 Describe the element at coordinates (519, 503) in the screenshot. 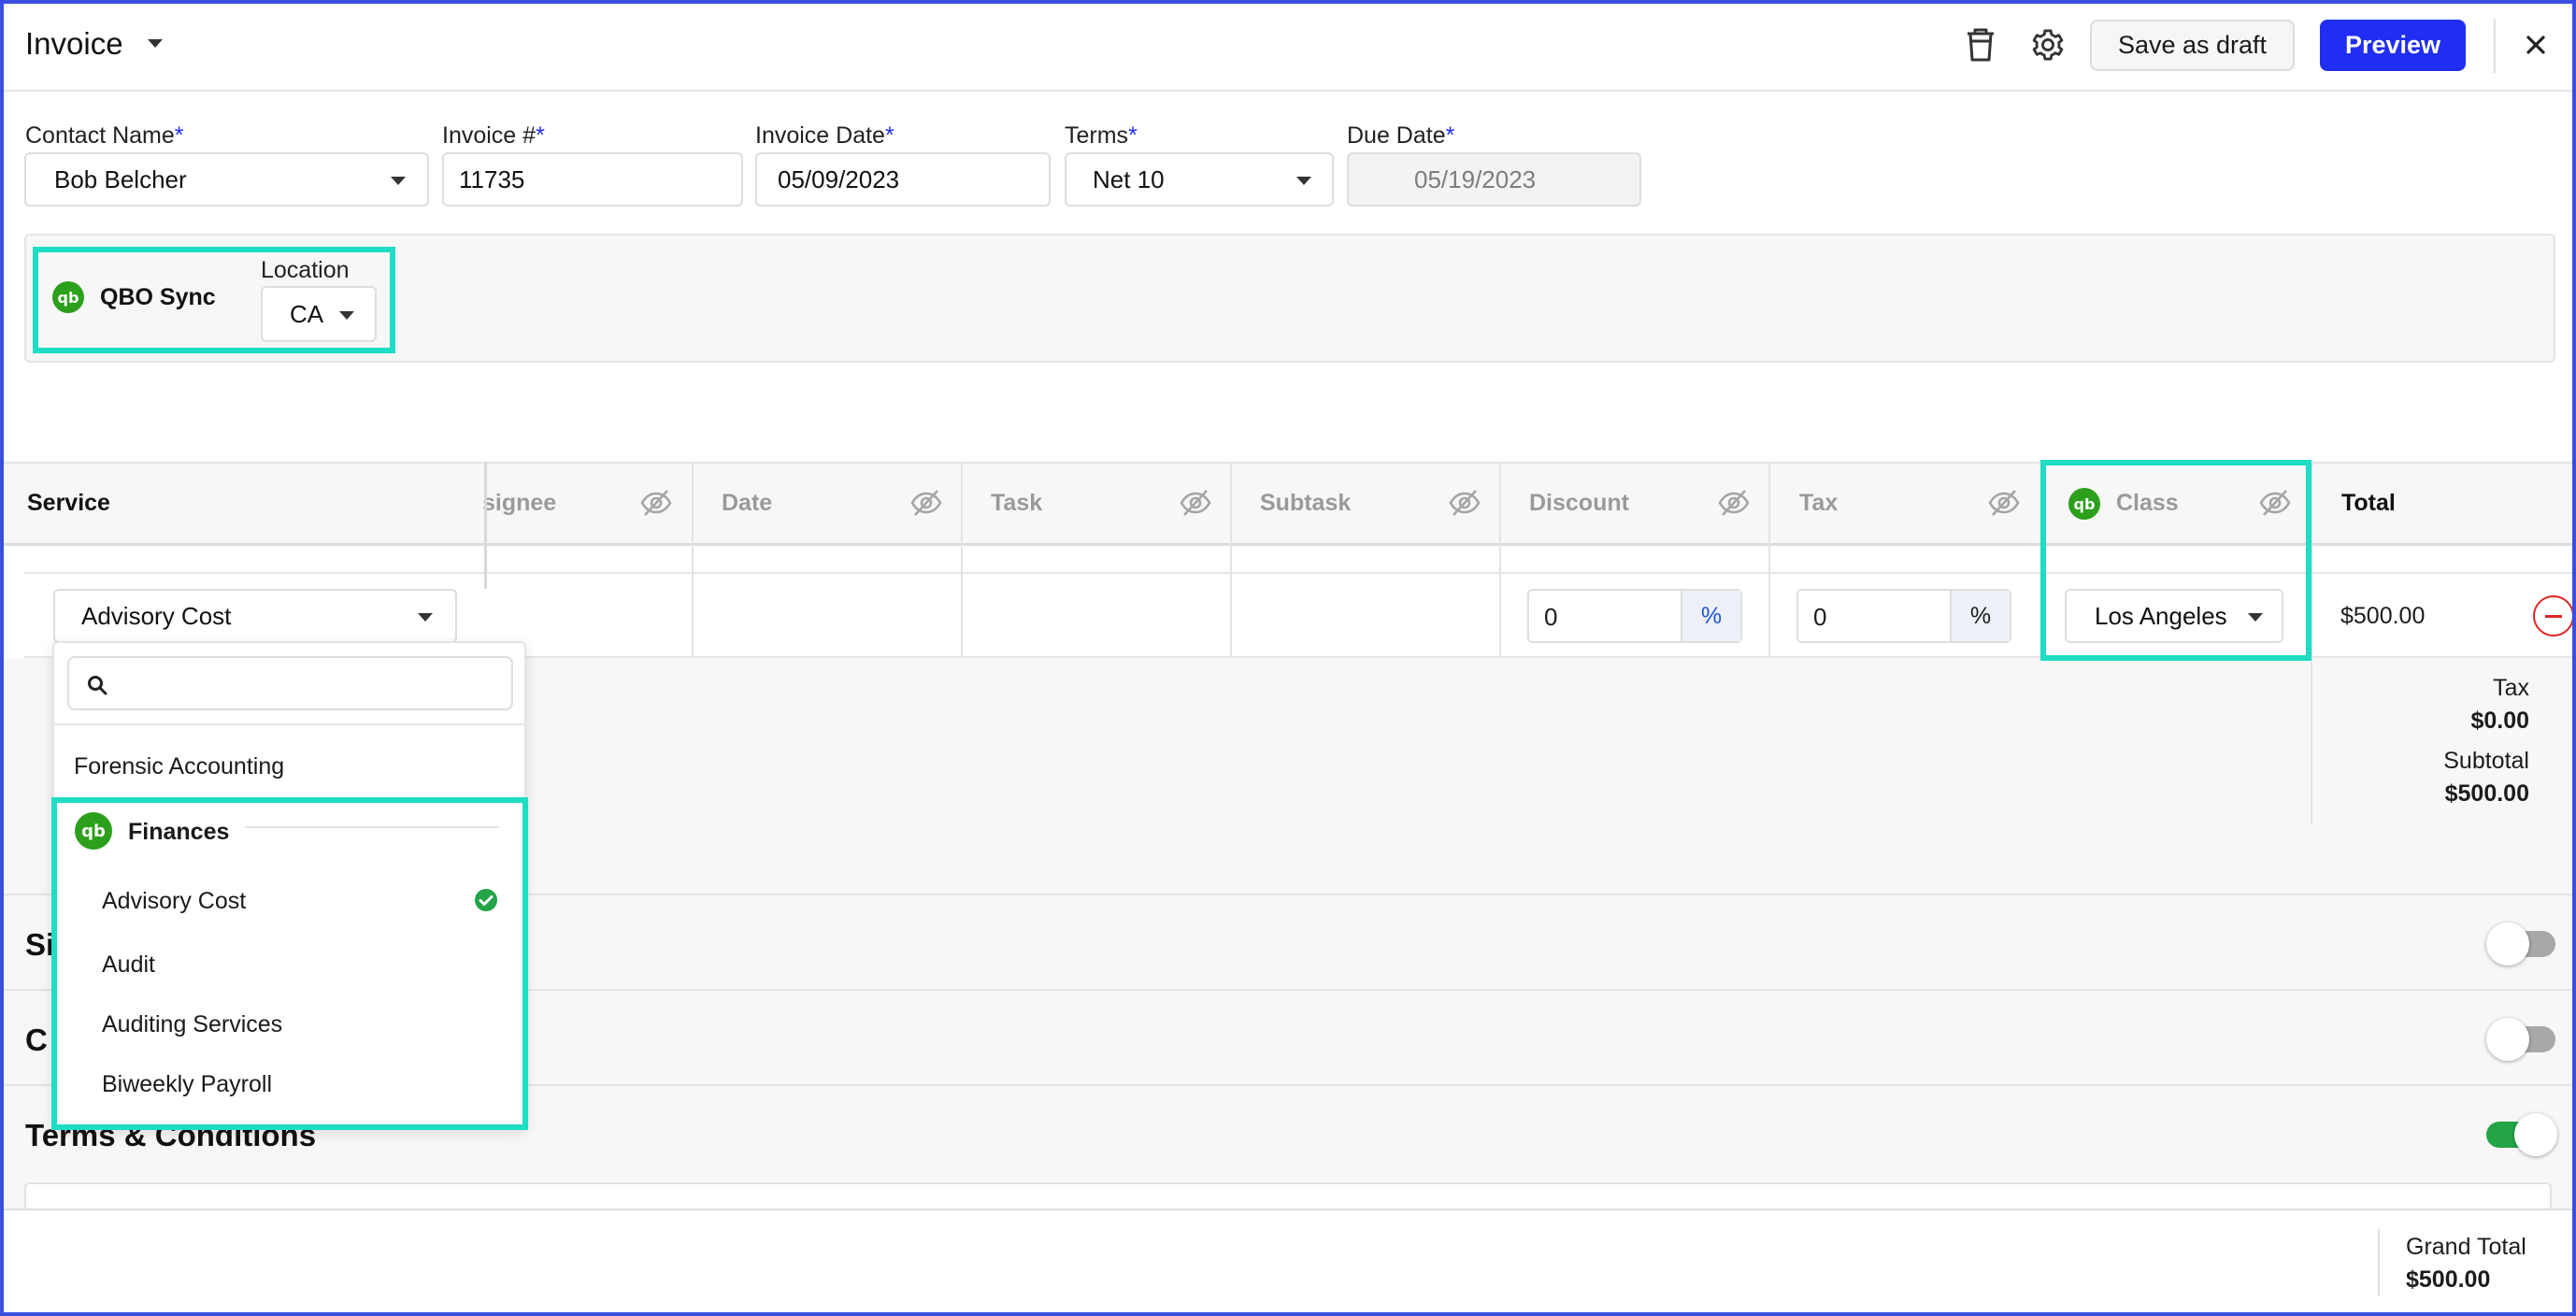

I see `column-header-assignee: signee` at that location.